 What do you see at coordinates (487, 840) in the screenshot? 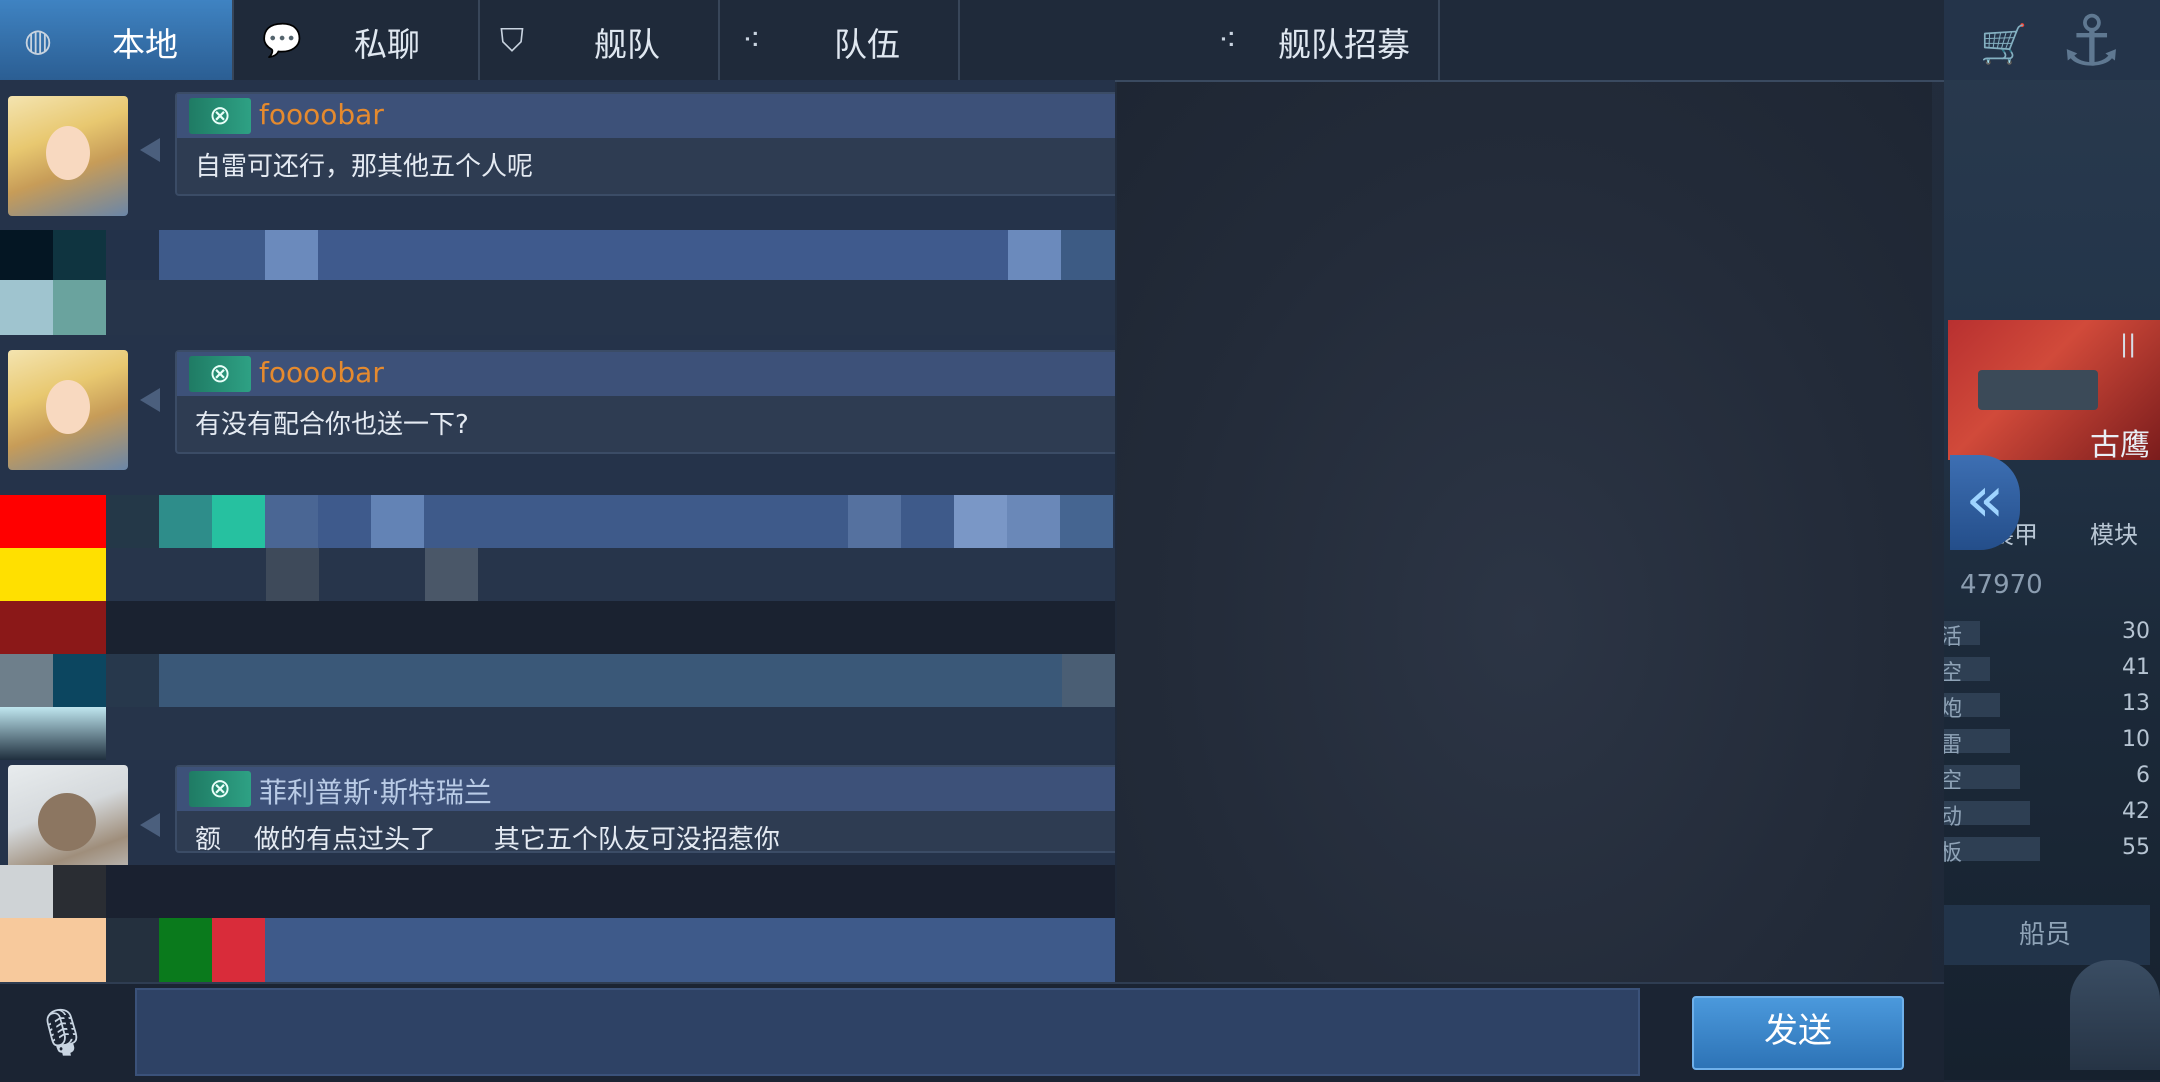
I see `message-text: 额 做的有点过头了 其它五个队友可没招惹你` at bounding box center [487, 840].